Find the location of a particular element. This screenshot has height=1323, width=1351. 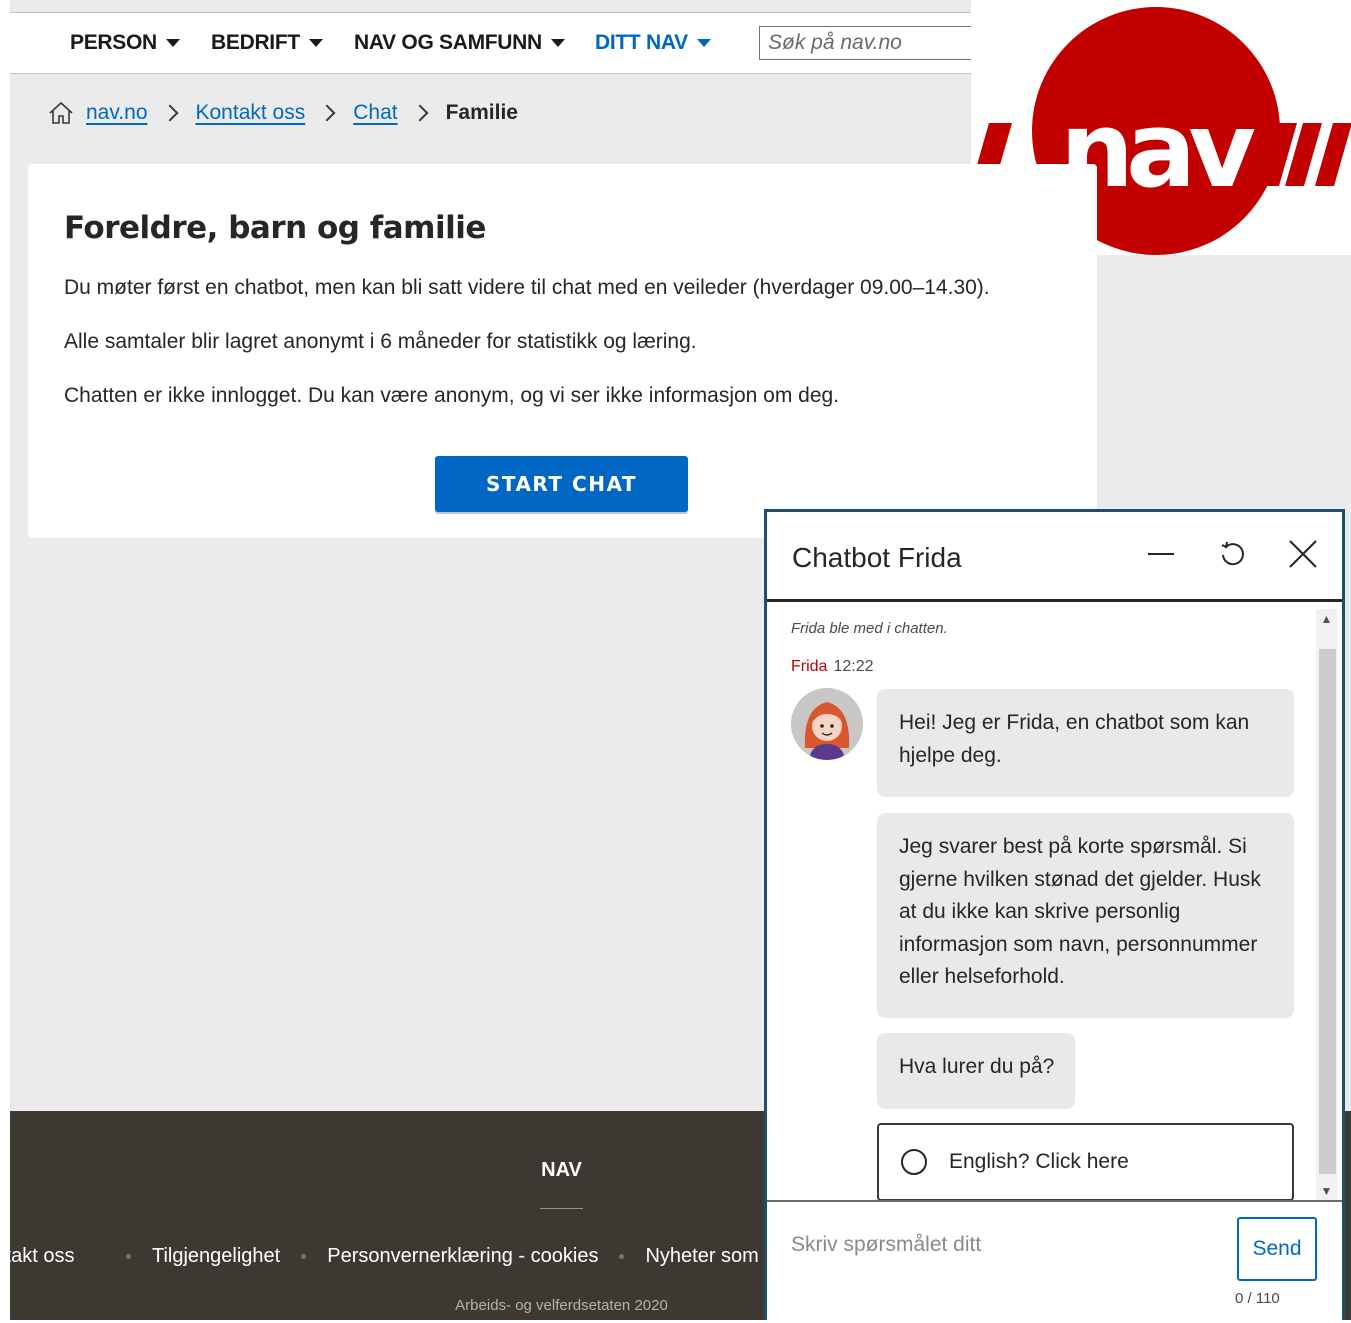

minimize-button is located at coordinates (1161, 554).